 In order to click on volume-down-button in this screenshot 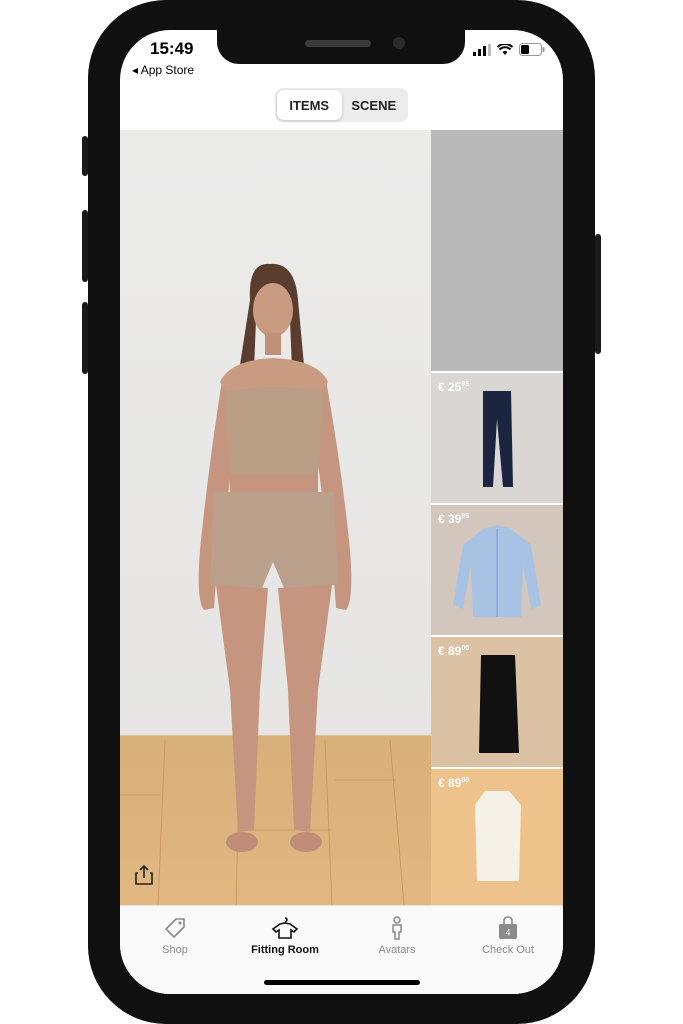, I will do `click(85, 338)`.